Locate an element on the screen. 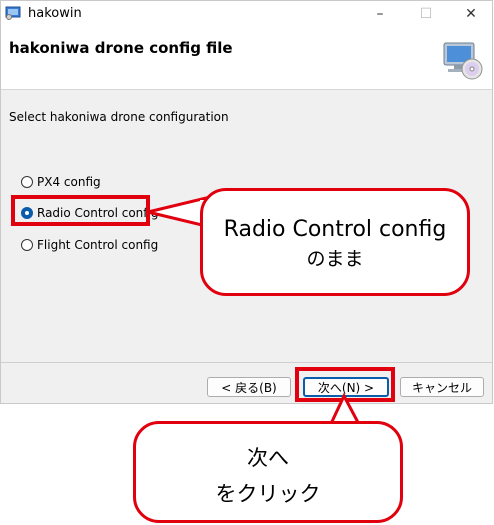 The height and width of the screenshot is (525, 494). radio-label: Flight Control config is located at coordinates (98, 245).